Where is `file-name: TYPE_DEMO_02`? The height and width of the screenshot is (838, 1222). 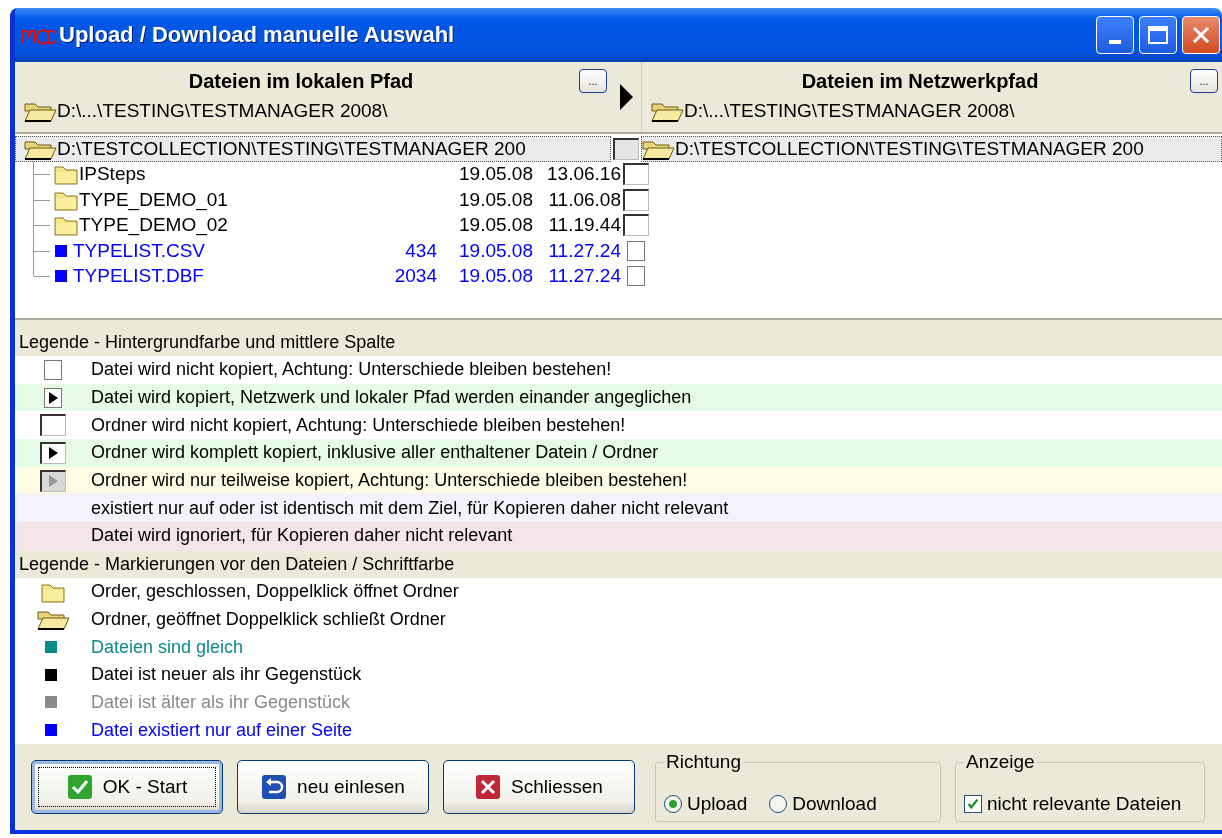 file-name: TYPE_DEMO_02 is located at coordinates (228, 225).